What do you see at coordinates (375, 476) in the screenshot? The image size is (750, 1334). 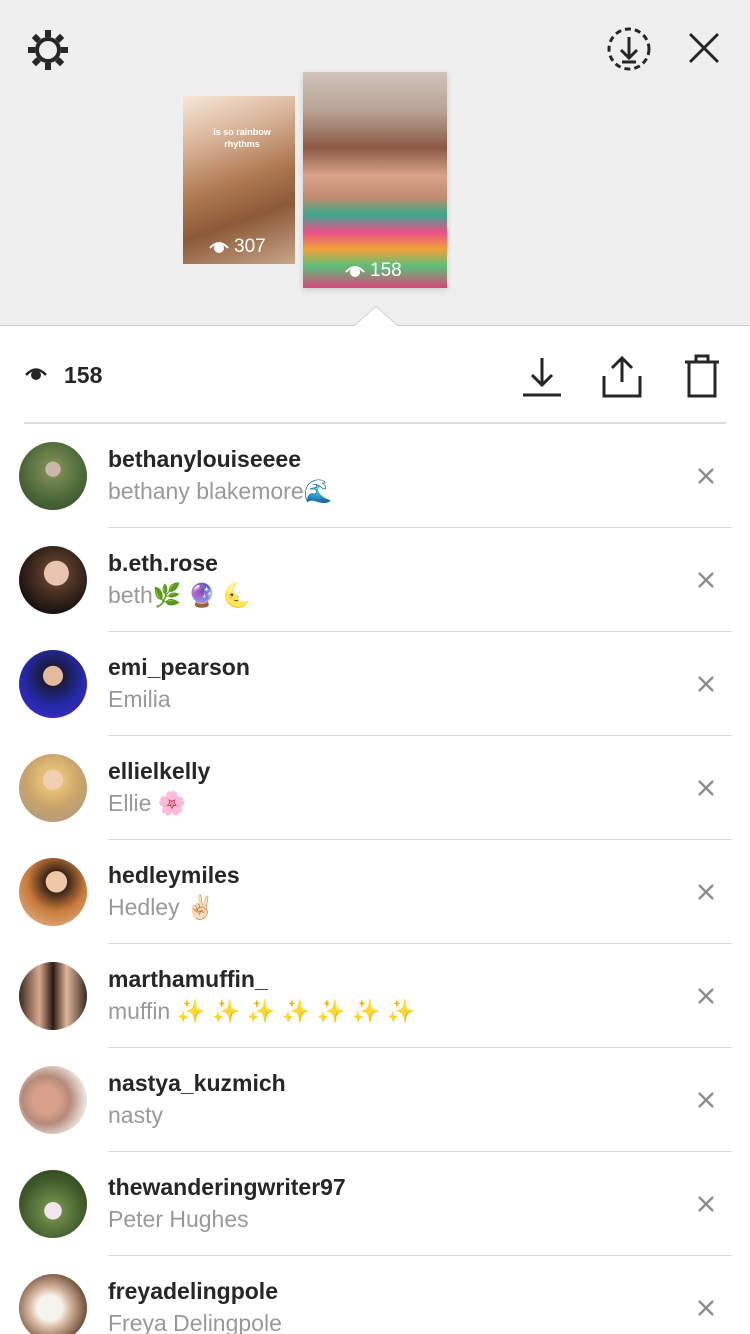 I see `viewer-row: bethanylouiseeee bethany blakemore🌊` at bounding box center [375, 476].